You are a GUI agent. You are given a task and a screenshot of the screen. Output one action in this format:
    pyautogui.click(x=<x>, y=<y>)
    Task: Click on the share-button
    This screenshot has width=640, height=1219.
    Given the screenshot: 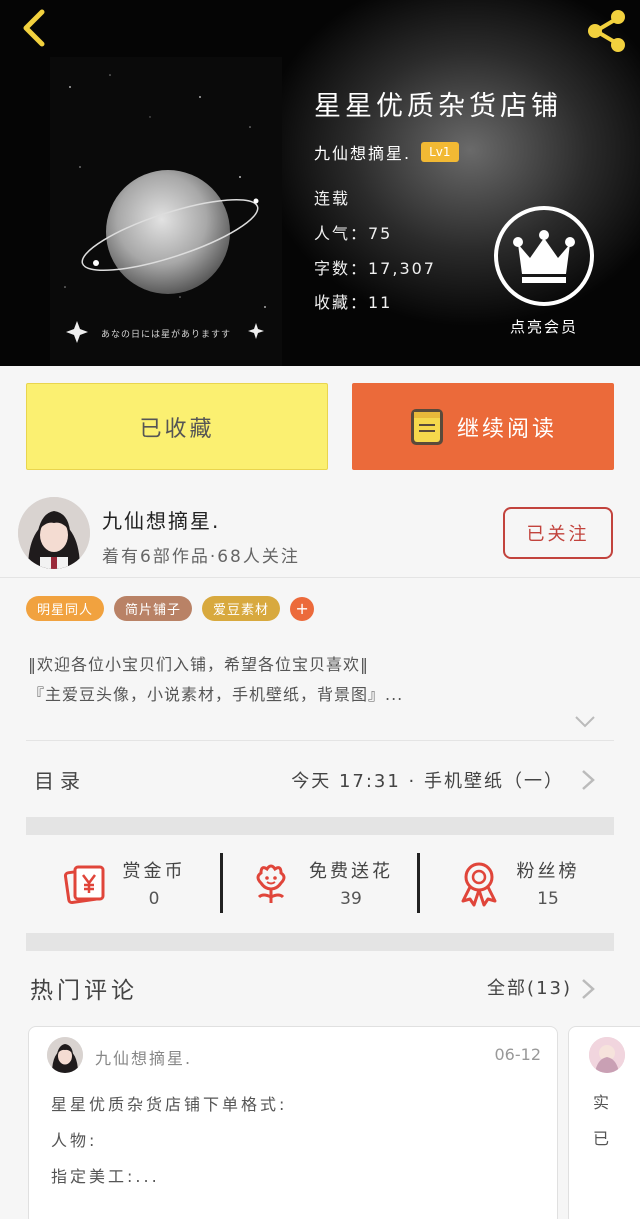 What is the action you would take?
    pyautogui.click(x=607, y=31)
    